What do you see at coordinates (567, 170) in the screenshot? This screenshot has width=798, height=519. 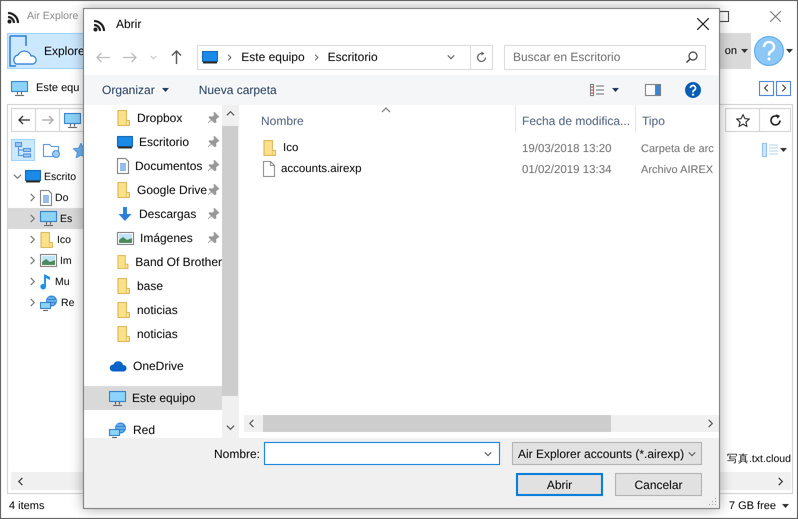 I see `modified-date: 01/02/2019 13:34` at bounding box center [567, 170].